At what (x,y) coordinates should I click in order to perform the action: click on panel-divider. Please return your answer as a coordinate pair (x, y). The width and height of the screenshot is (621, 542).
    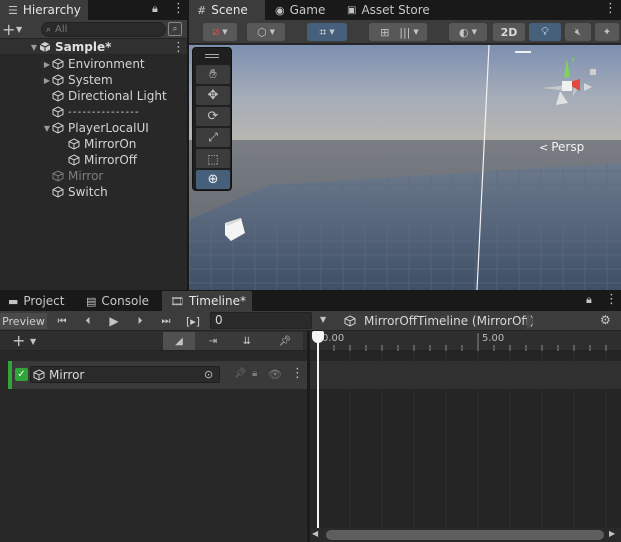
    Looking at the image, I should click on (188, 145).